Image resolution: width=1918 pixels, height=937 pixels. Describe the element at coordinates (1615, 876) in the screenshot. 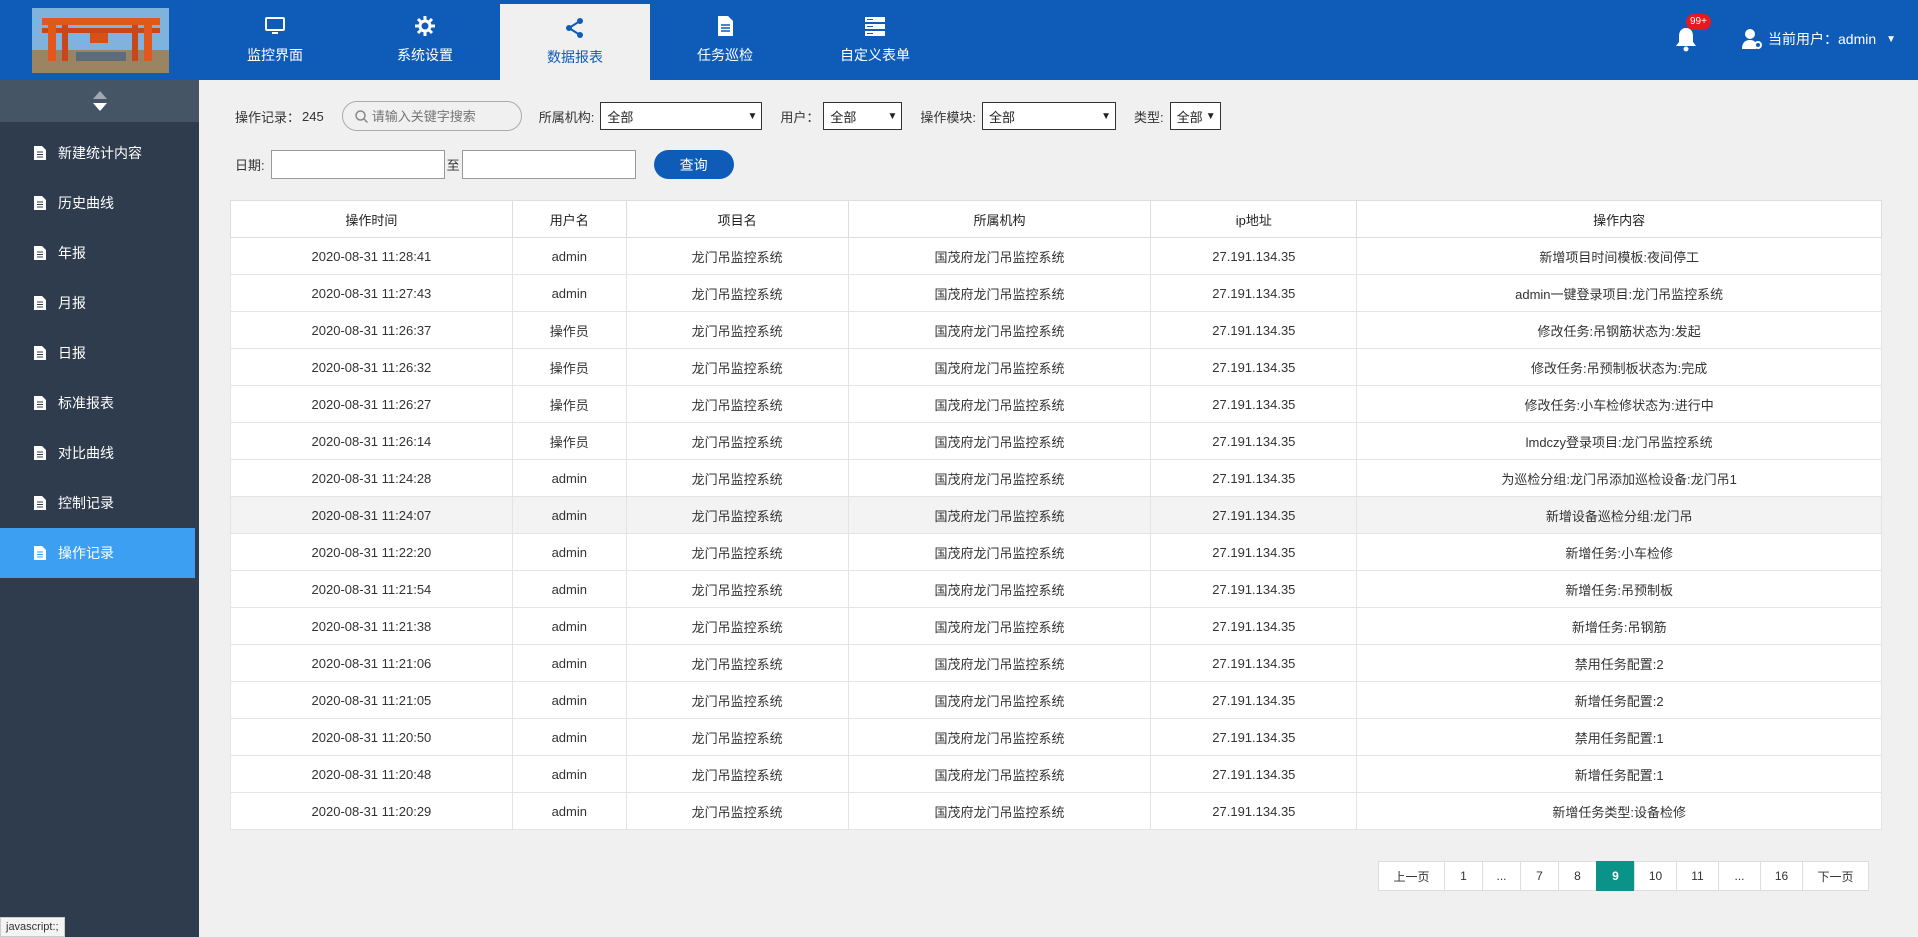

I see `page-button-current: 9` at that location.